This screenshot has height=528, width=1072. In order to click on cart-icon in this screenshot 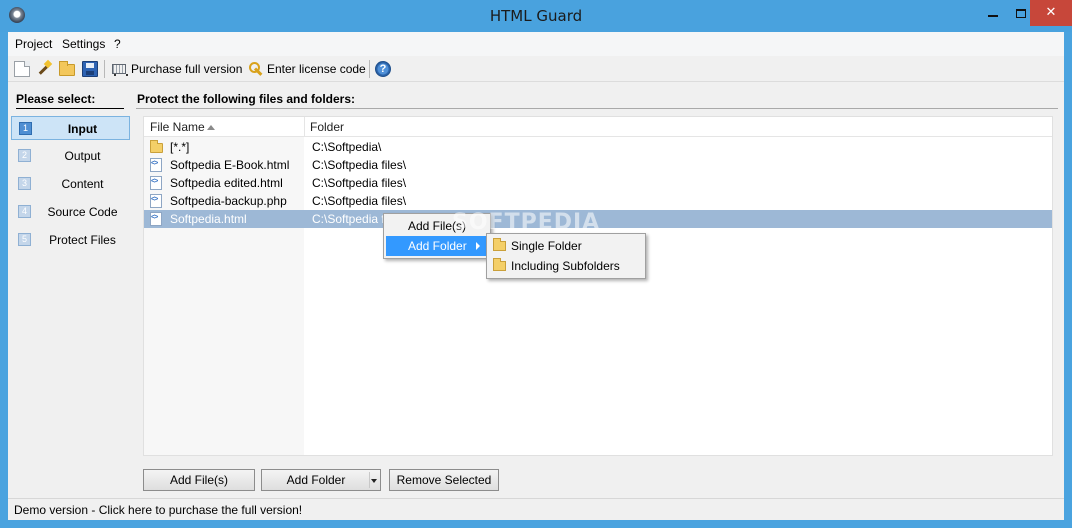, I will do `click(119, 69)`.